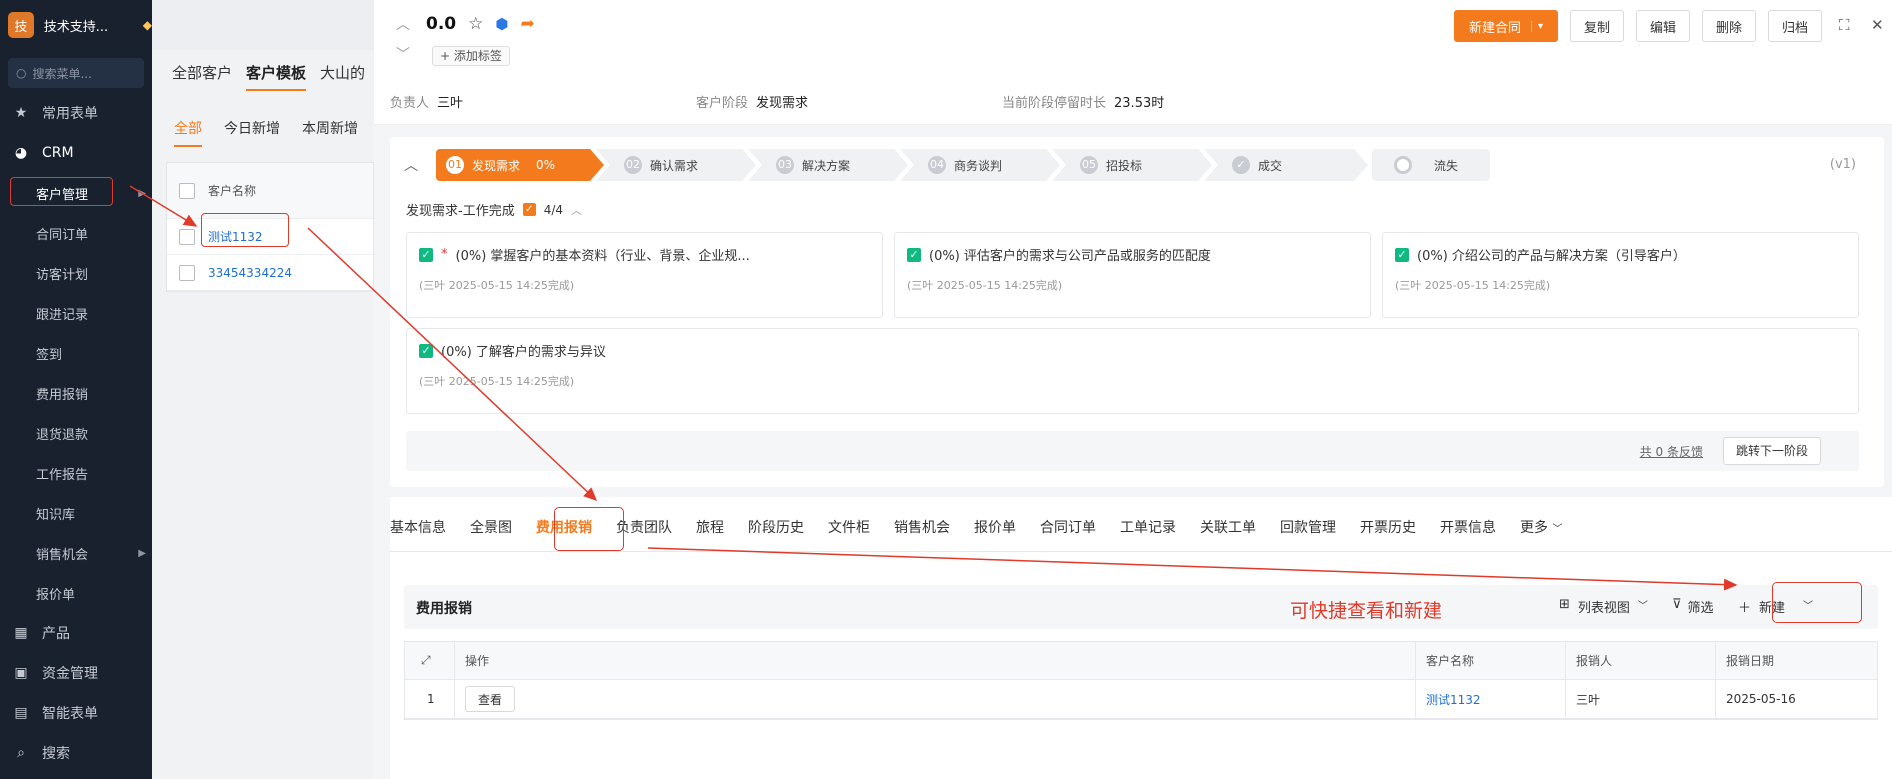 Image resolution: width=1892 pixels, height=779 pixels. What do you see at coordinates (710, 527) in the screenshot?
I see `tab-journey: 旅程` at bounding box center [710, 527].